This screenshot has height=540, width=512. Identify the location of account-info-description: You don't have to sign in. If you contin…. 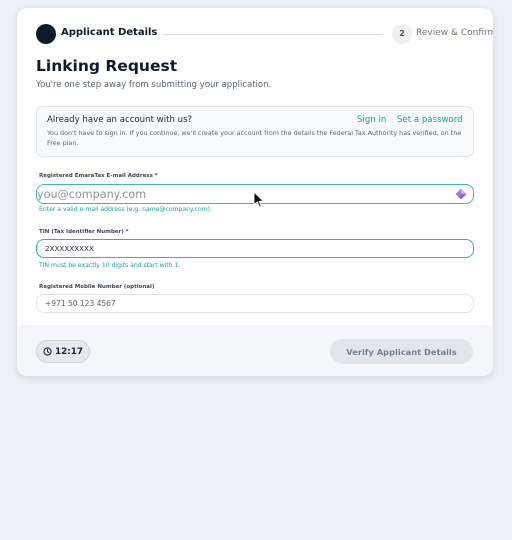
(254, 138).